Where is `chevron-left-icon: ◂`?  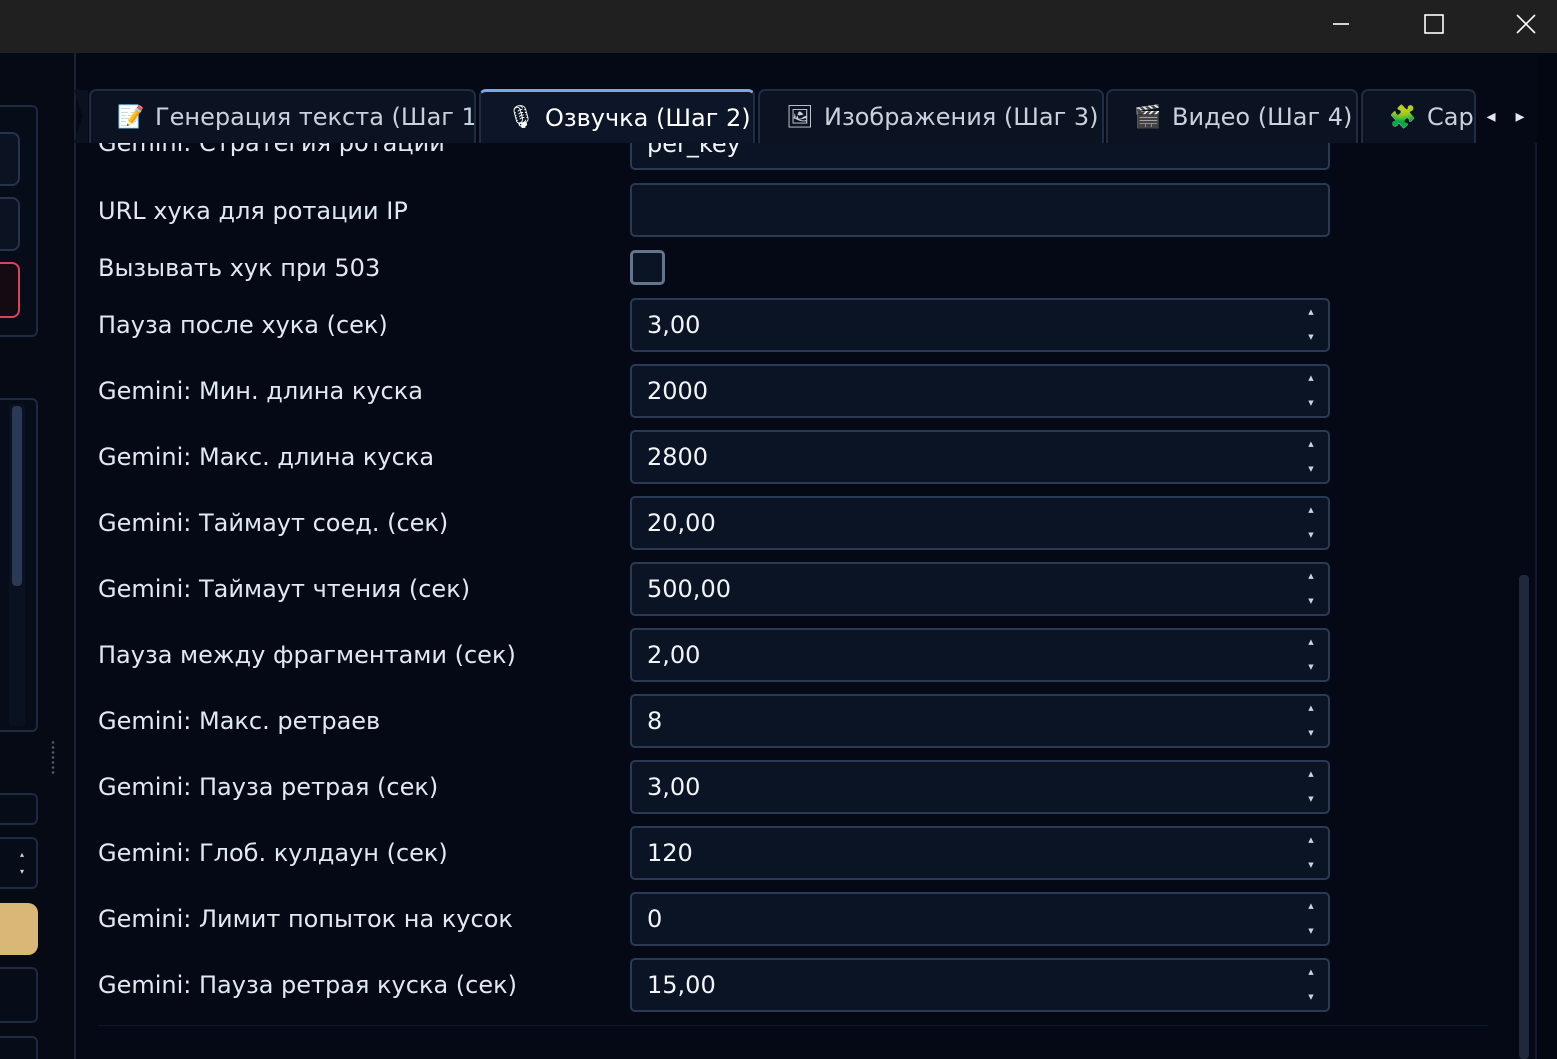
chevron-left-icon: ◂ is located at coordinates (1491, 116).